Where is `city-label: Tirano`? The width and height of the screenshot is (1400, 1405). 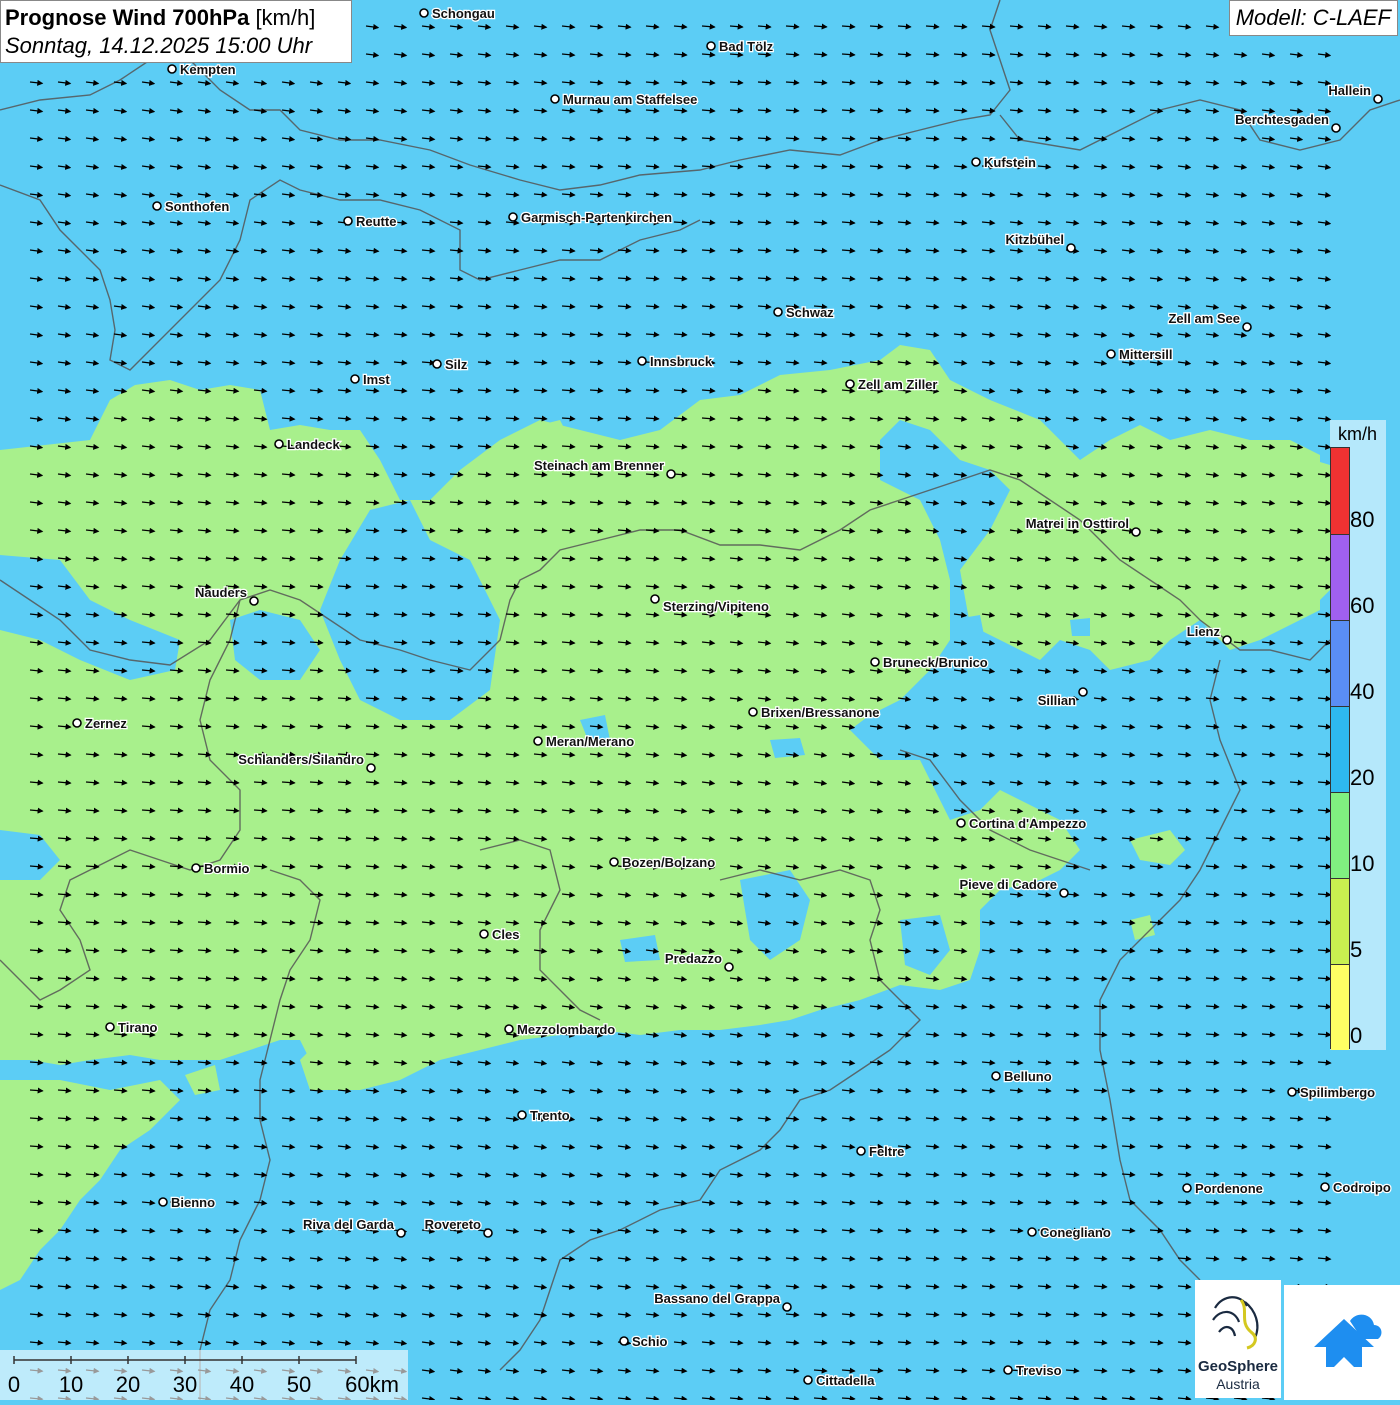 city-label: Tirano is located at coordinates (138, 1027).